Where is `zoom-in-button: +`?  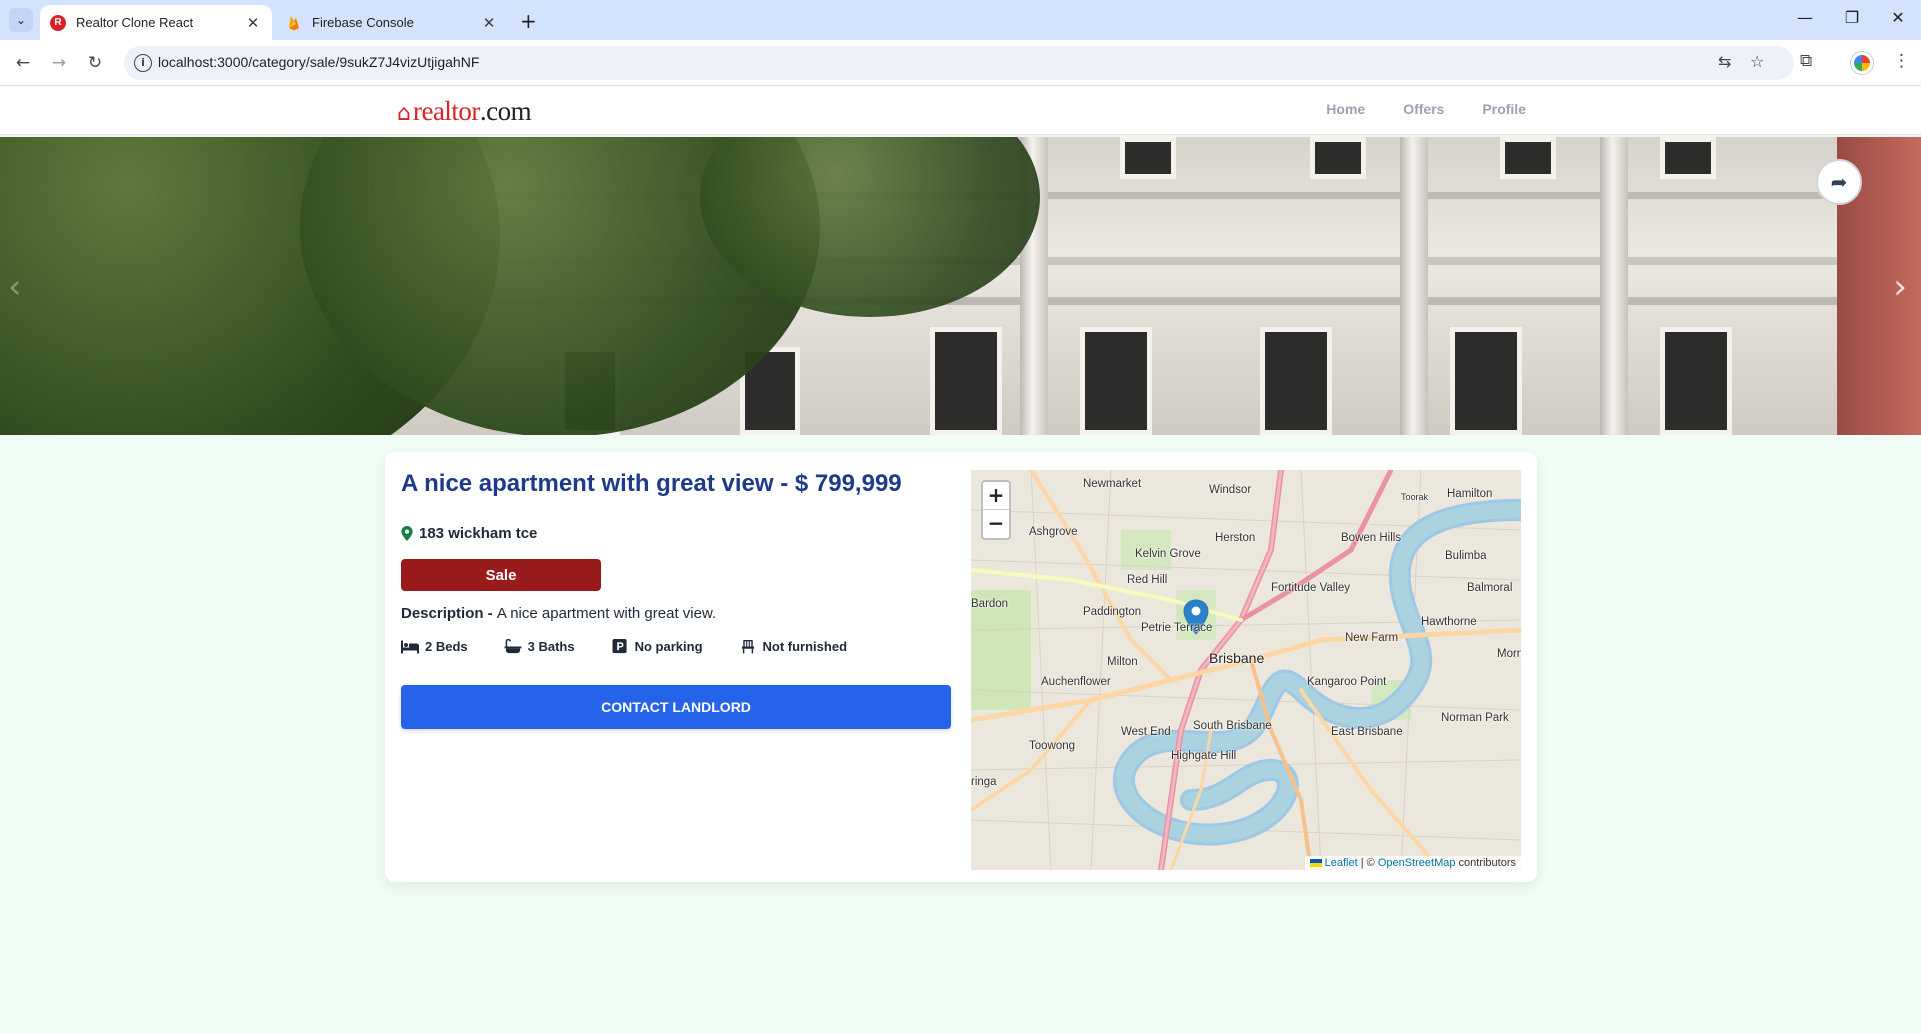 zoom-in-button: + is located at coordinates (996, 496).